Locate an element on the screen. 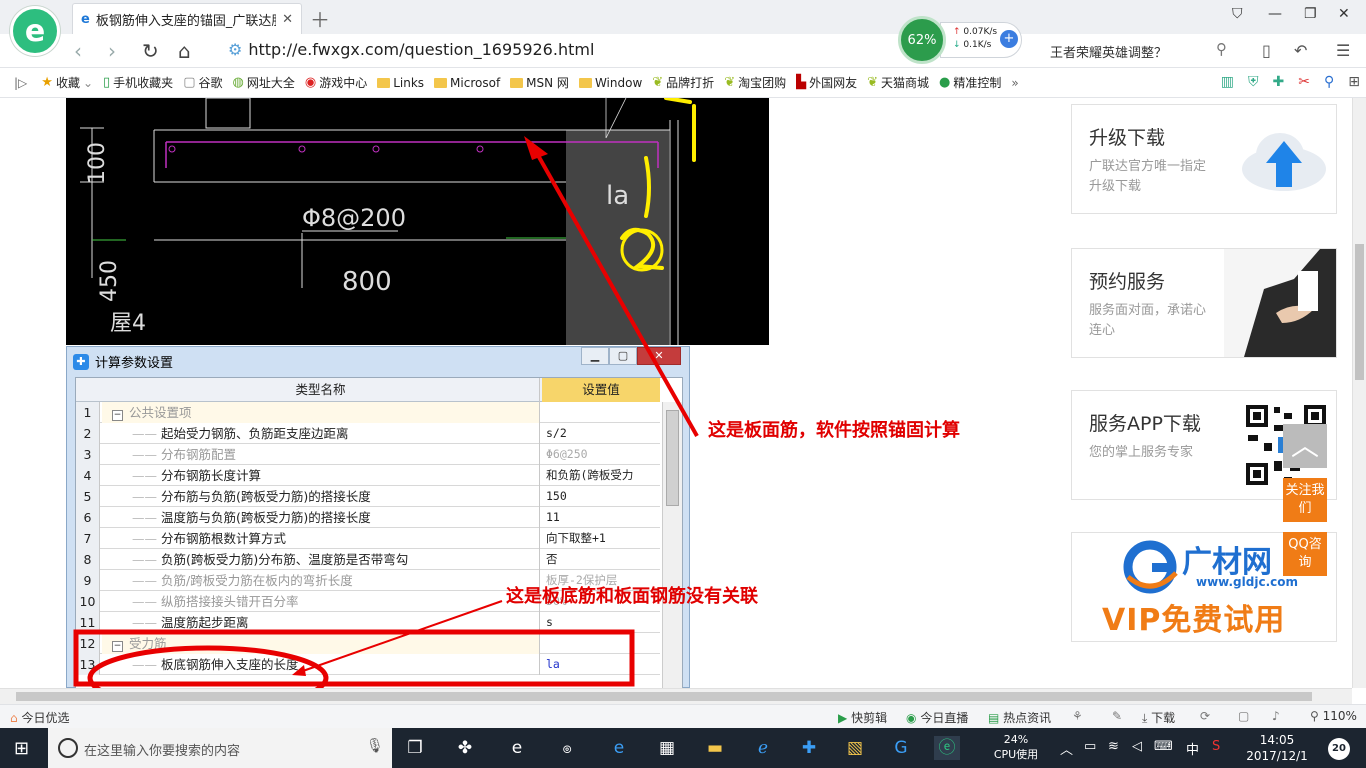  follow-us-button: 关注我们 is located at coordinates (1305, 500).